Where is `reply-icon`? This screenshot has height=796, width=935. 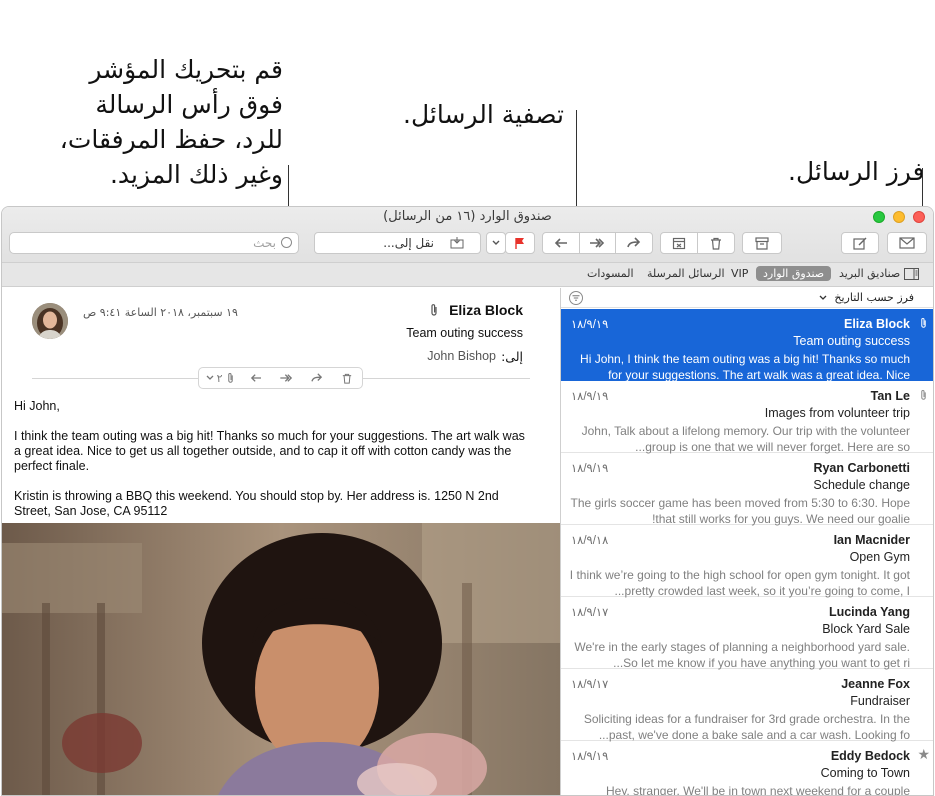
reply-icon is located at coordinates (560, 243).